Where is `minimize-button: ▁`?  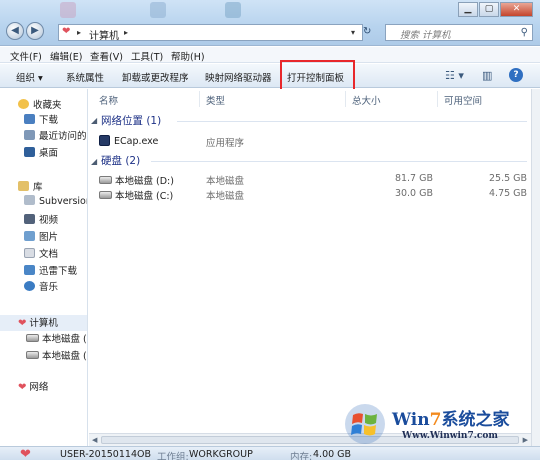 minimize-button: ▁ is located at coordinates (468, 9).